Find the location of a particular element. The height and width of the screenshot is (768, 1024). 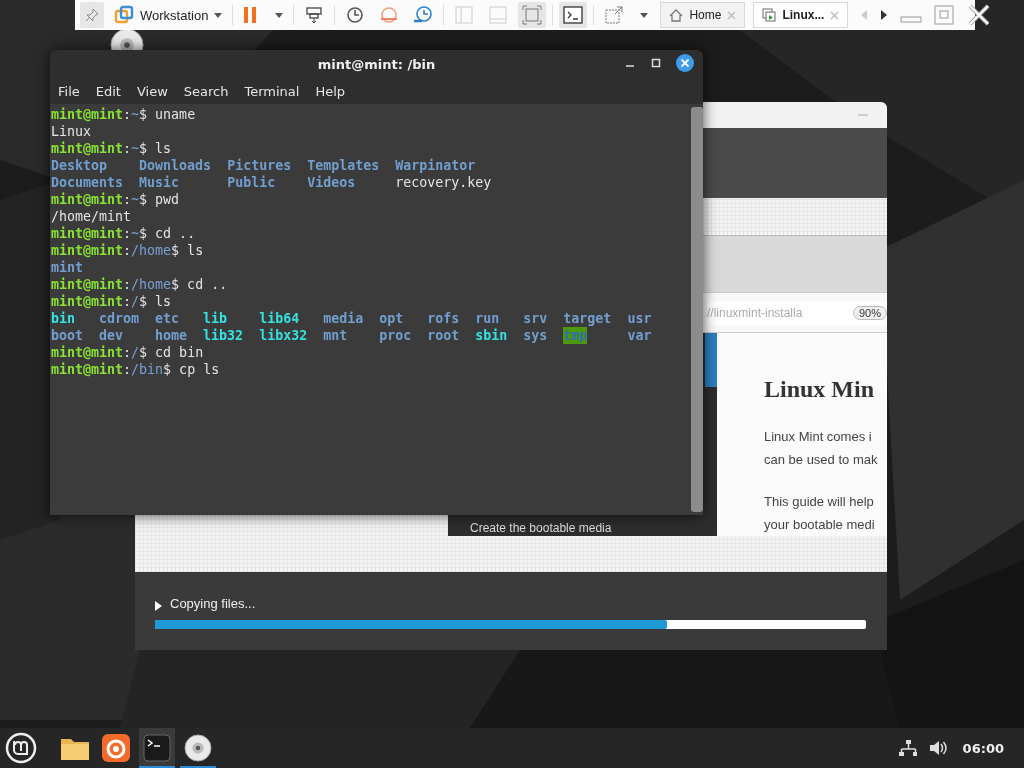

directory-name: Pictures is located at coordinates (259, 165).